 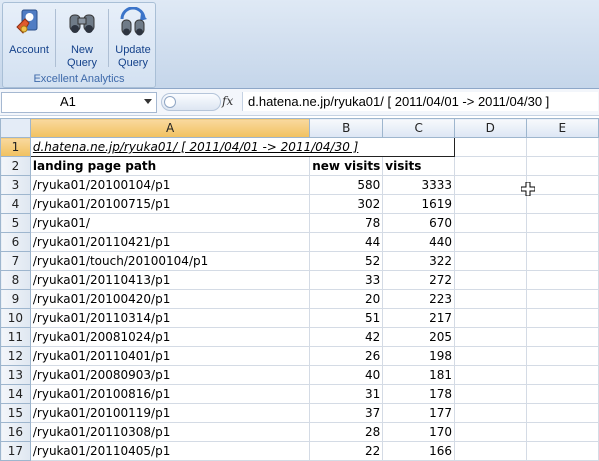 What do you see at coordinates (419, 394) in the screenshot?
I see `cell-visits: 178` at bounding box center [419, 394].